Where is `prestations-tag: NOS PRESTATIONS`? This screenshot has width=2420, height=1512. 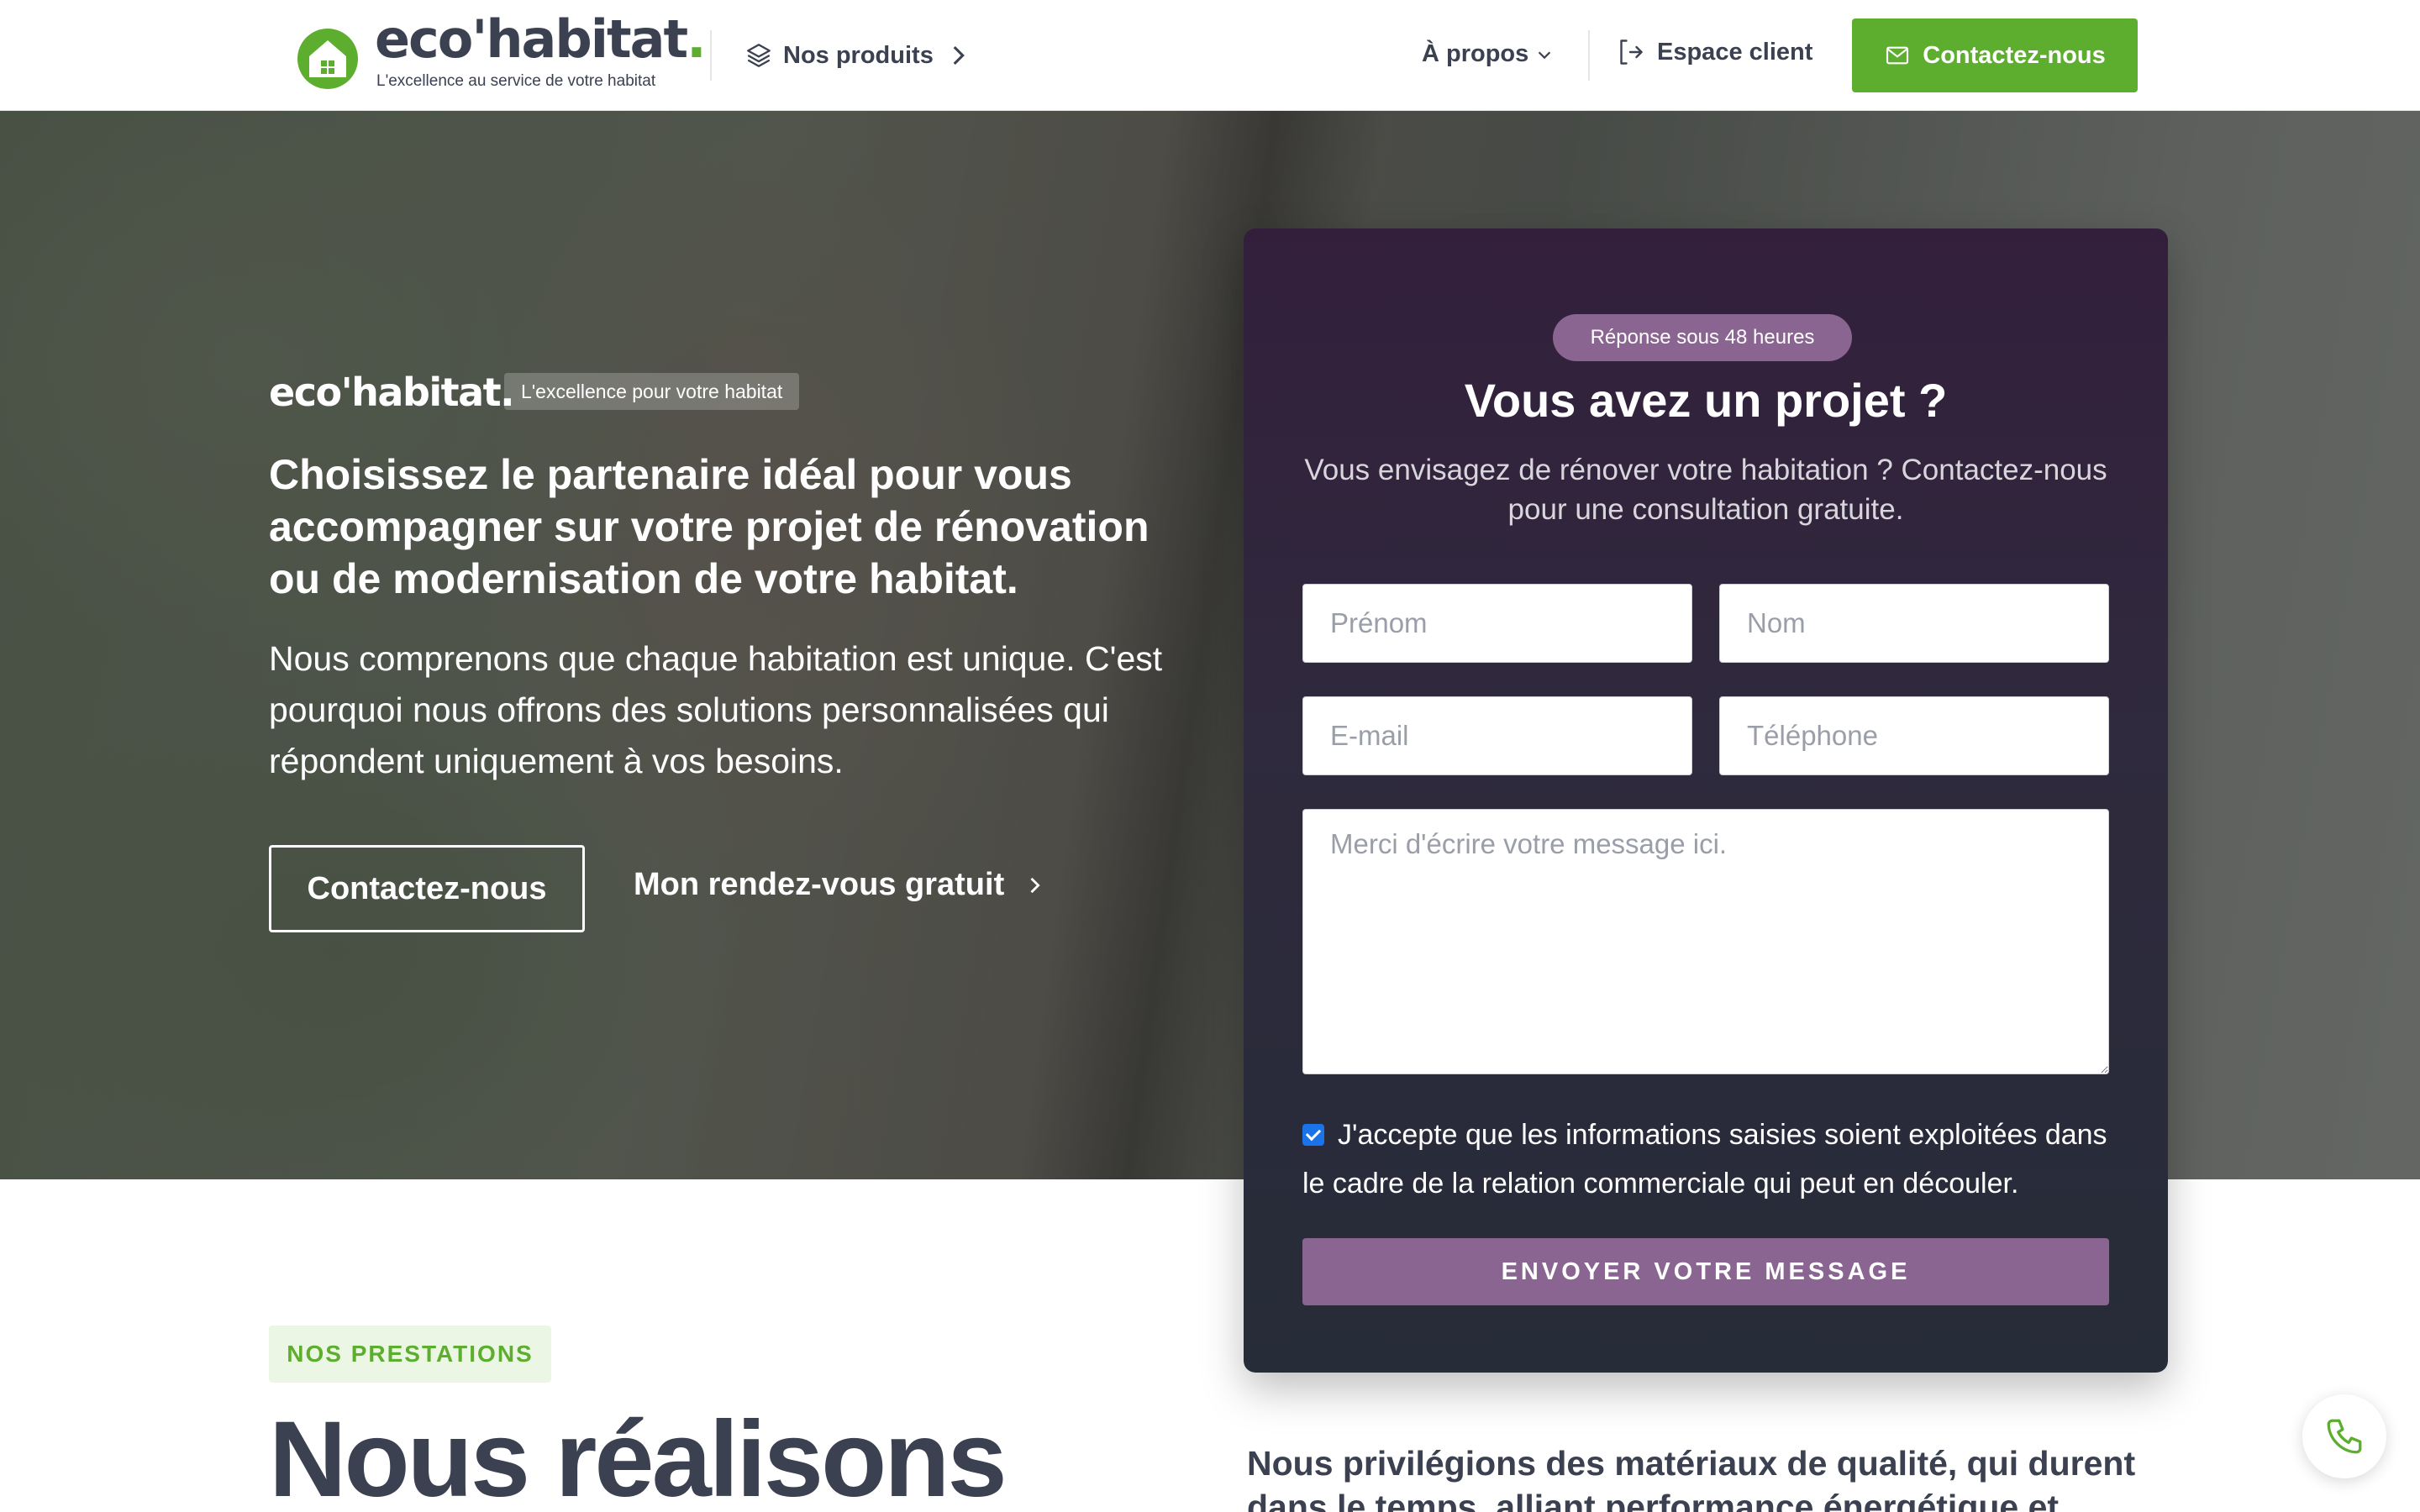
prestations-tag: NOS PRESTATIONS is located at coordinates (410, 1354).